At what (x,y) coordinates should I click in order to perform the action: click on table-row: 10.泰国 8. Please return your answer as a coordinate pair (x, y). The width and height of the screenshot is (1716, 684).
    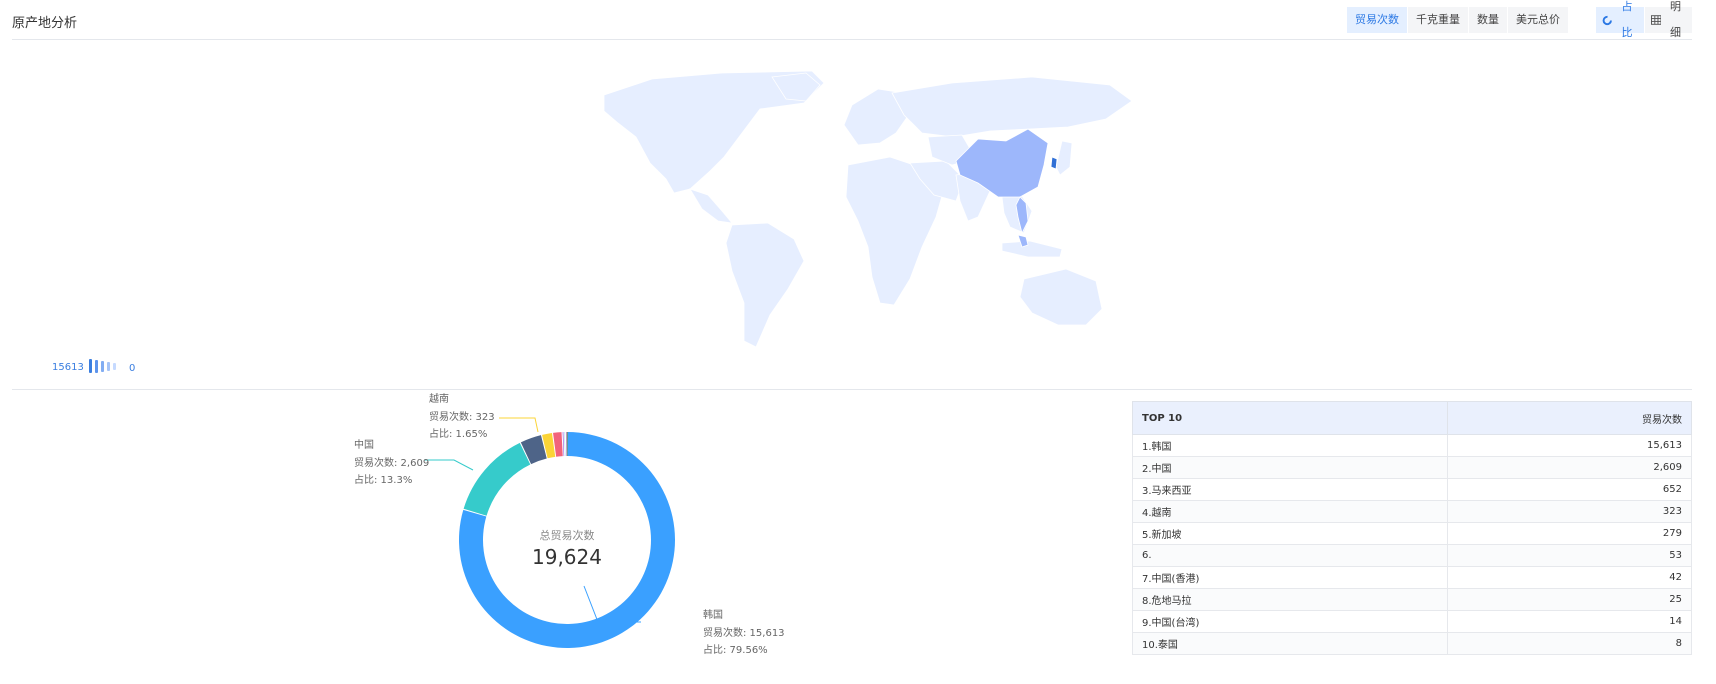
    Looking at the image, I should click on (1411, 643).